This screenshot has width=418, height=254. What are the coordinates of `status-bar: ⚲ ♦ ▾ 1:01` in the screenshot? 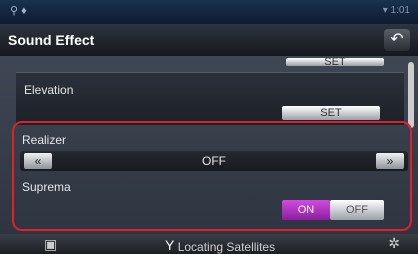 It's located at (209, 12).